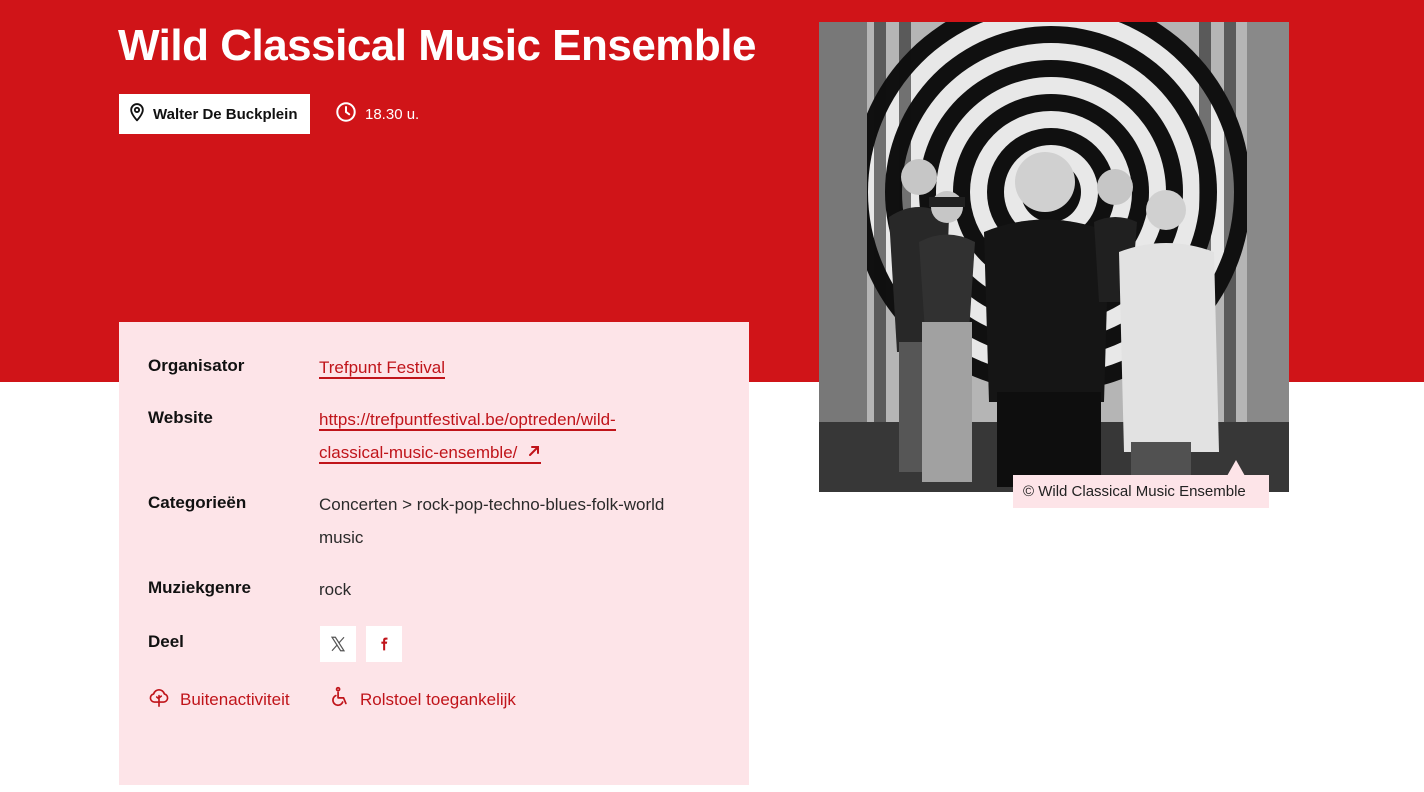  I want to click on caption-notch, so click(1236, 468).